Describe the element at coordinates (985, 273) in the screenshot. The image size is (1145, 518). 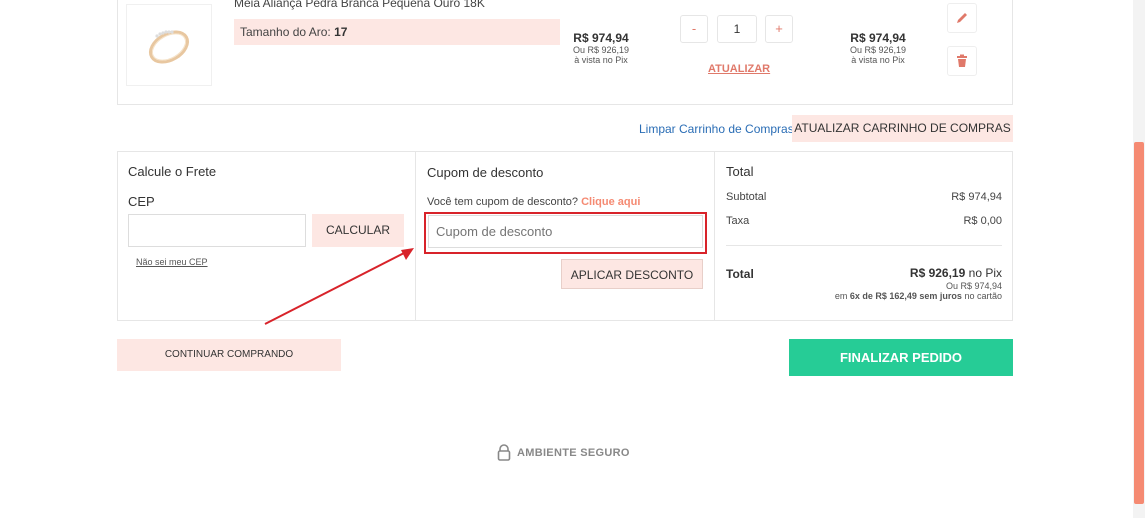
I see `total-pix-suffix: no Pix` at that location.